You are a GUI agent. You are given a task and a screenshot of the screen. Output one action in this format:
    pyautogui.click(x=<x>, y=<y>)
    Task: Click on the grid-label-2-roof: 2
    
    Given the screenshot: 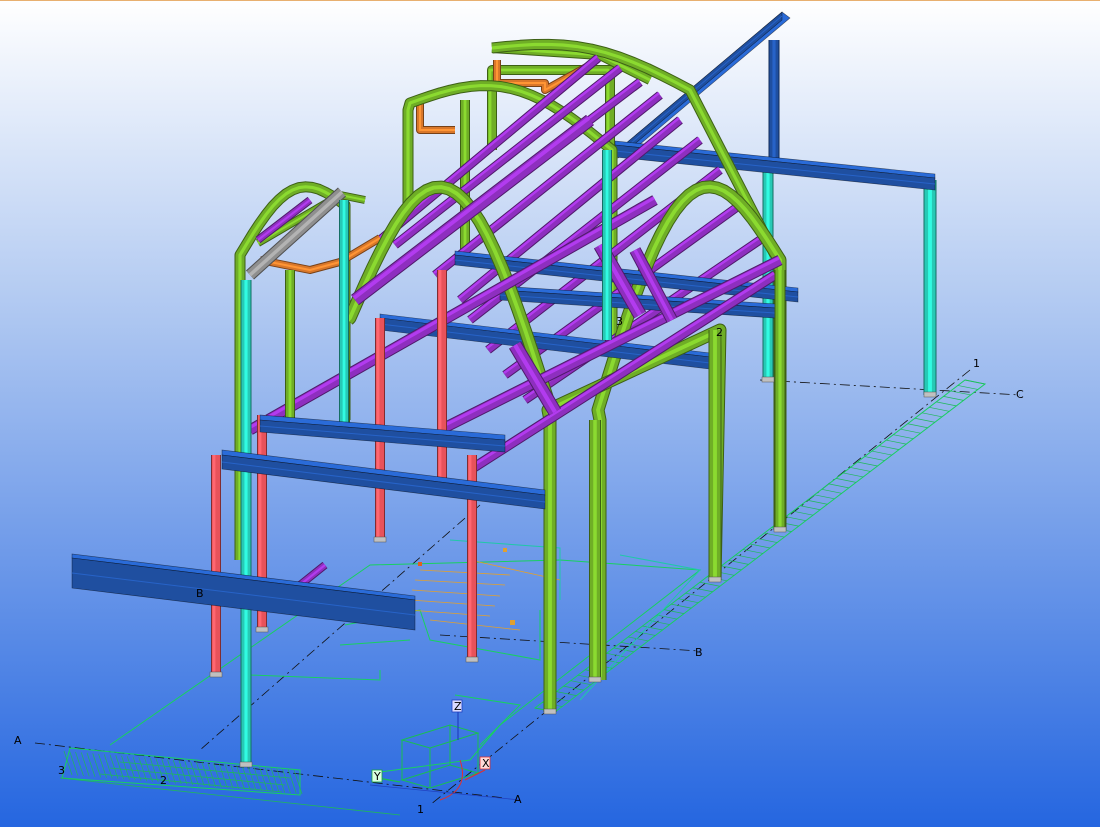 What is the action you would take?
    pyautogui.click(x=719, y=332)
    